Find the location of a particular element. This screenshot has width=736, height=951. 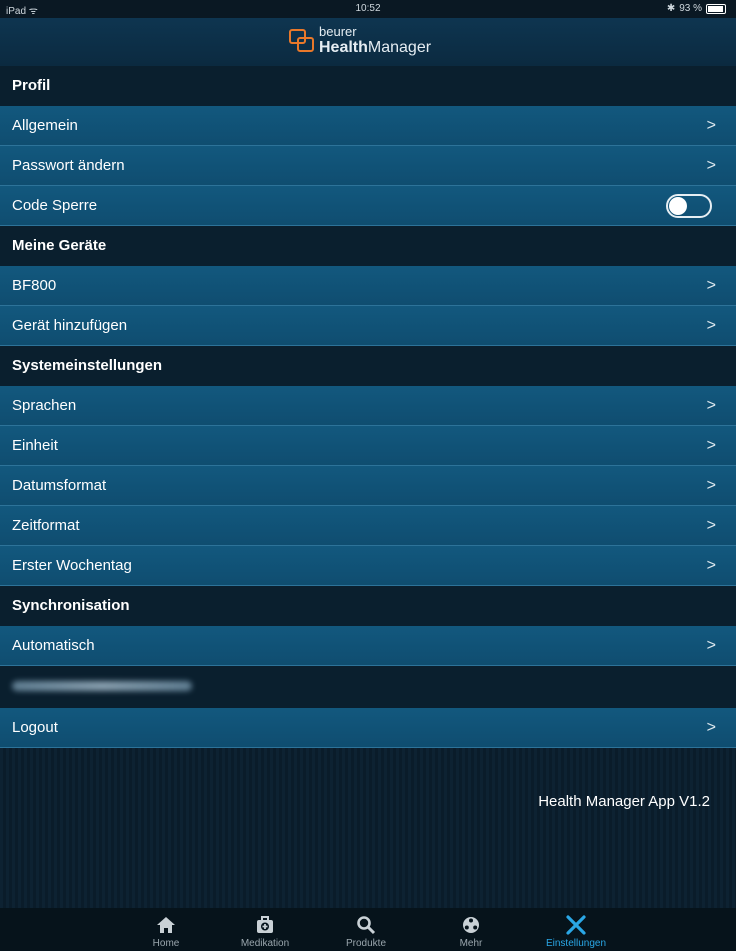

status-bar: iPad ᯤ 10:52 ✱ 93 % is located at coordinates (368, 9).